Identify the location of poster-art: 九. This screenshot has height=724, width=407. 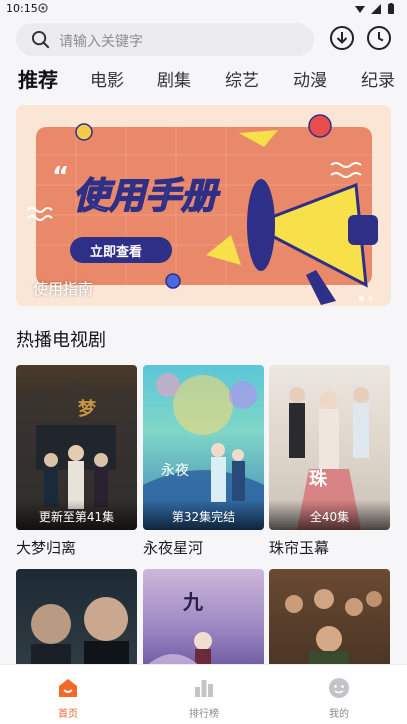
(177, 629).